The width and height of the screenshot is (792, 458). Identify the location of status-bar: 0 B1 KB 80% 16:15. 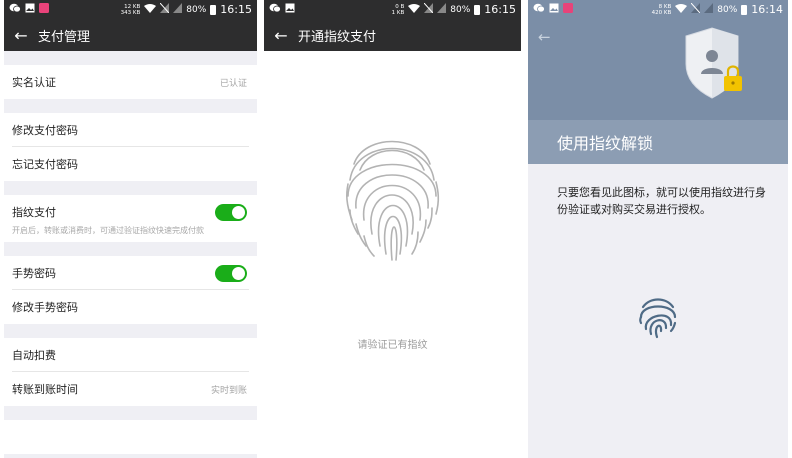
(392, 9).